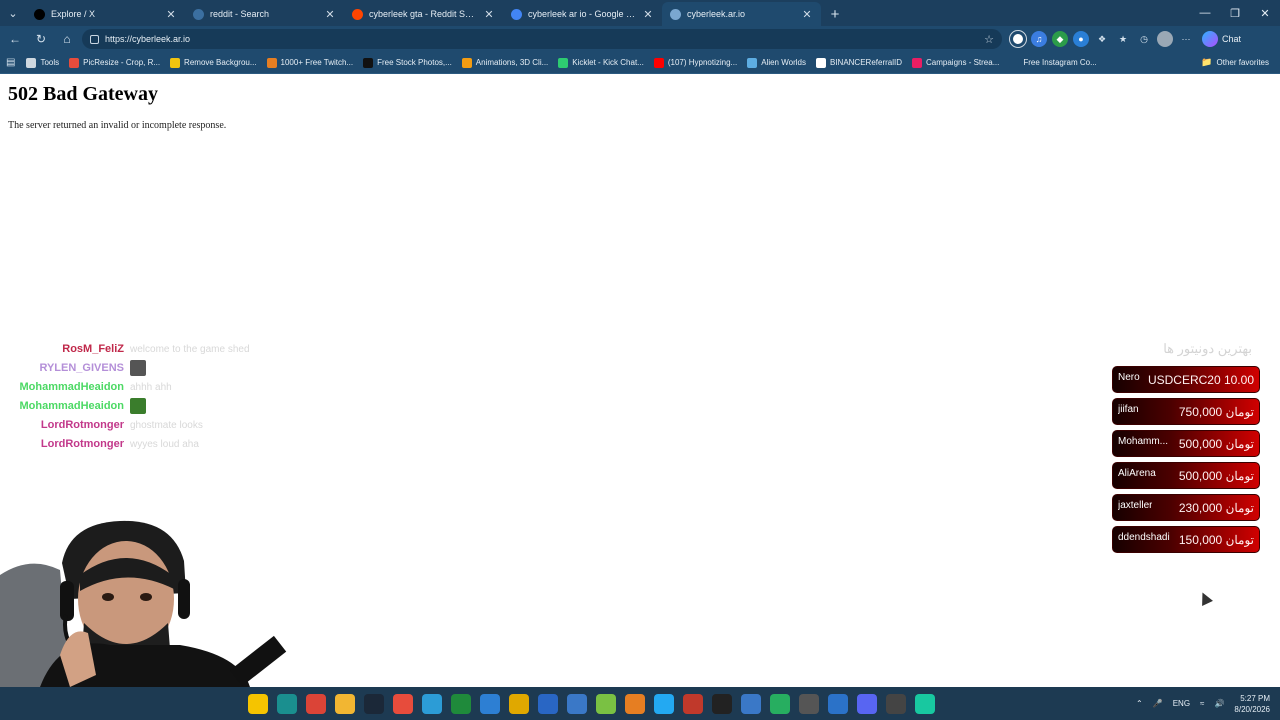 The width and height of the screenshot is (1280, 720). What do you see at coordinates (1144, 39) in the screenshot?
I see `history-icon: ◷` at bounding box center [1144, 39].